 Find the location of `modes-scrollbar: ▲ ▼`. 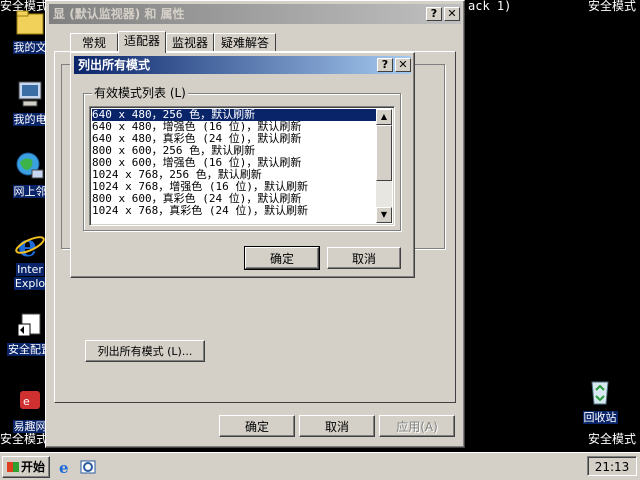

modes-scrollbar: ▲ ▼ is located at coordinates (384, 166).